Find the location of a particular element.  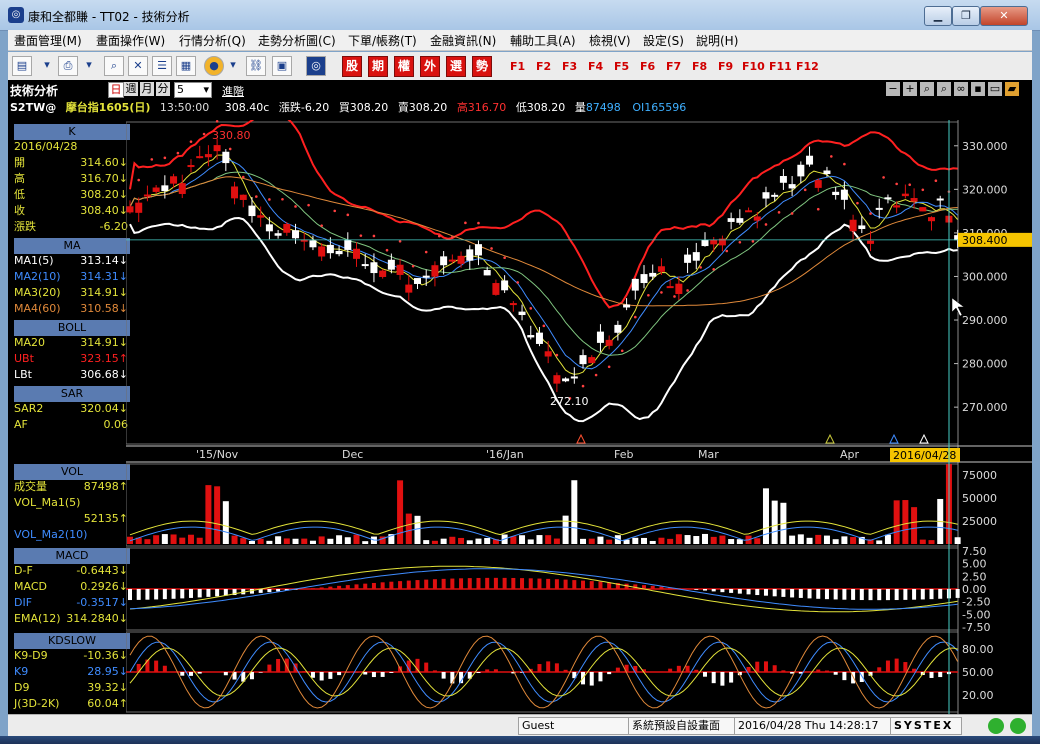

menu-tools: 輔助工具(A) is located at coordinates (543, 40).